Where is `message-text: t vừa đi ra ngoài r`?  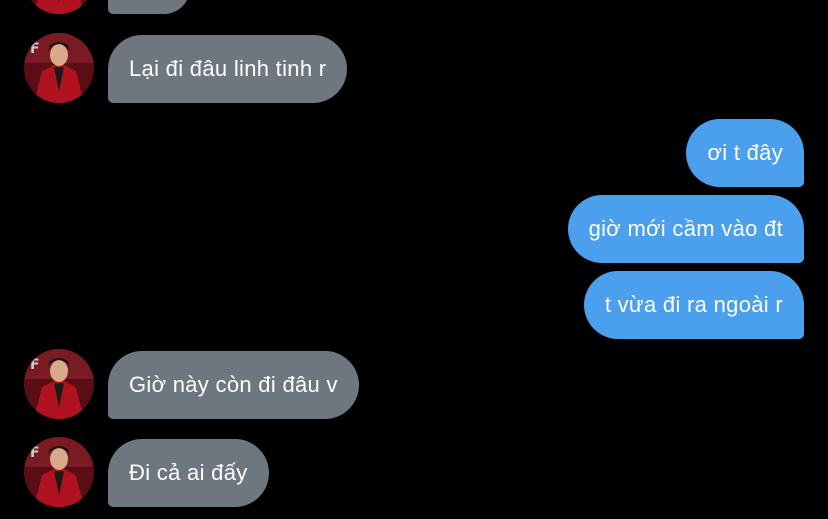 message-text: t vừa đi ra ngoài r is located at coordinates (693, 304).